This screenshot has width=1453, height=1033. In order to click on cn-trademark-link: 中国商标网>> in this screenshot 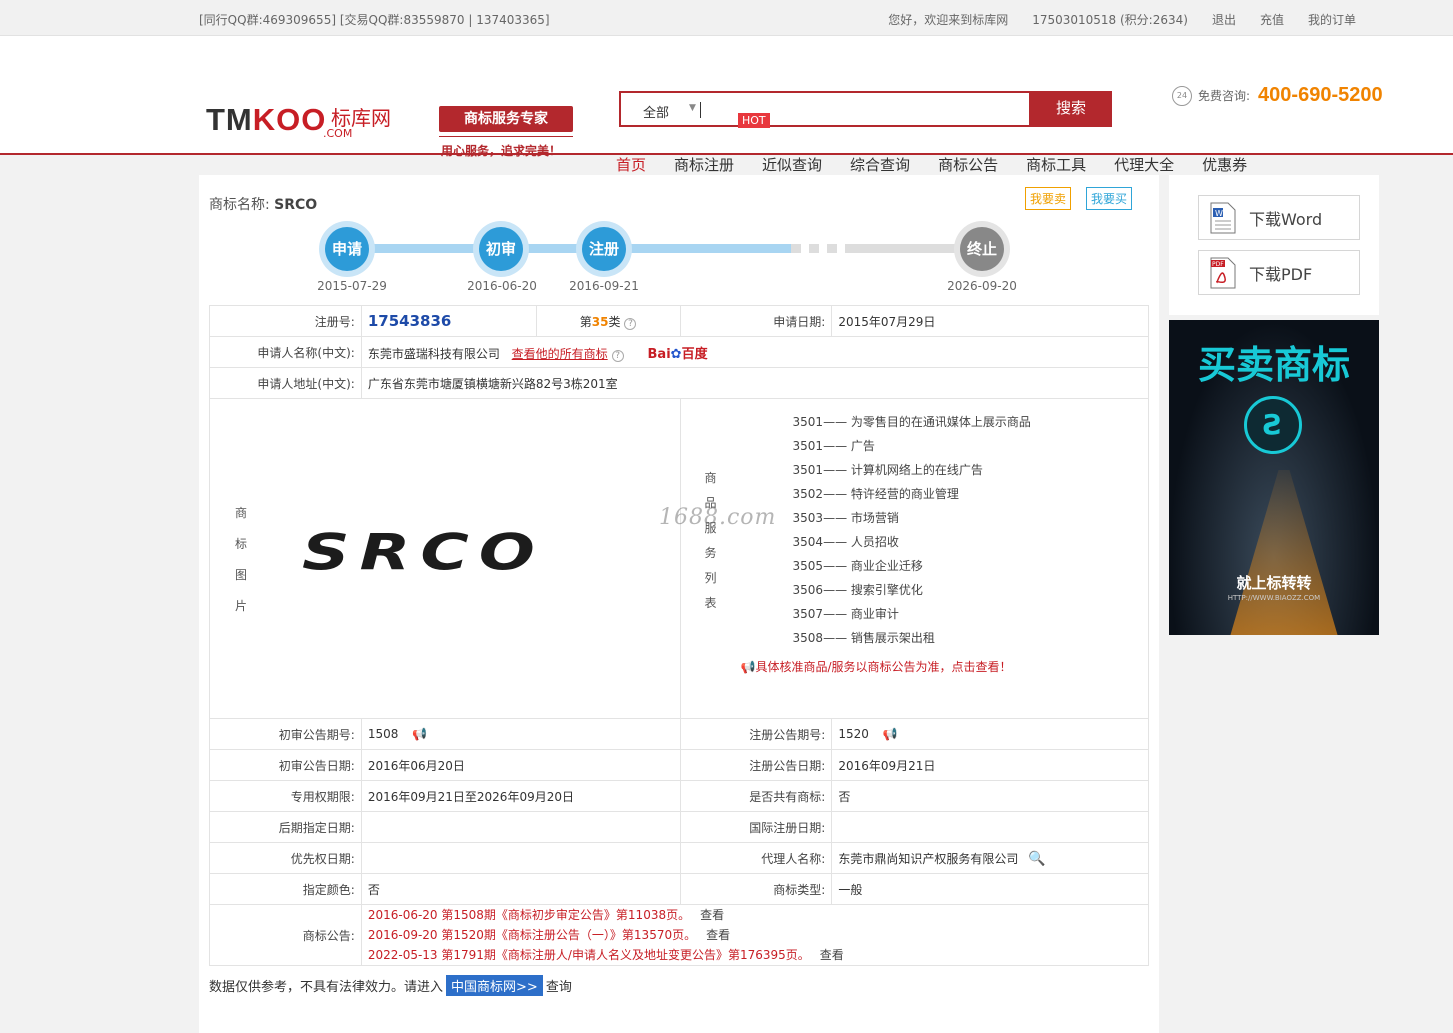, I will do `click(494, 985)`.